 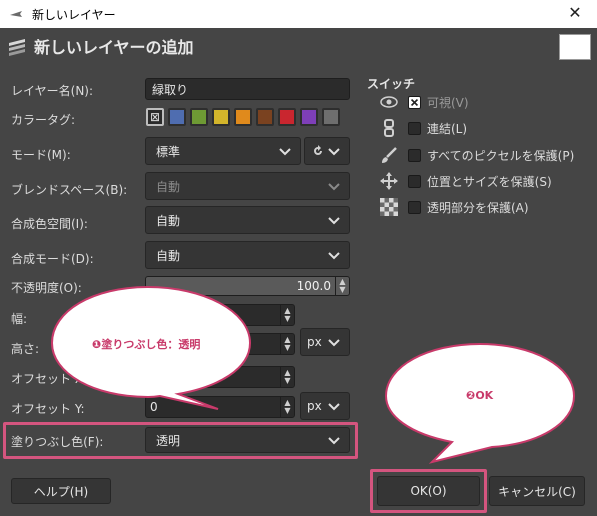 What do you see at coordinates (389, 181) in the screenshot?
I see `move-icon` at bounding box center [389, 181].